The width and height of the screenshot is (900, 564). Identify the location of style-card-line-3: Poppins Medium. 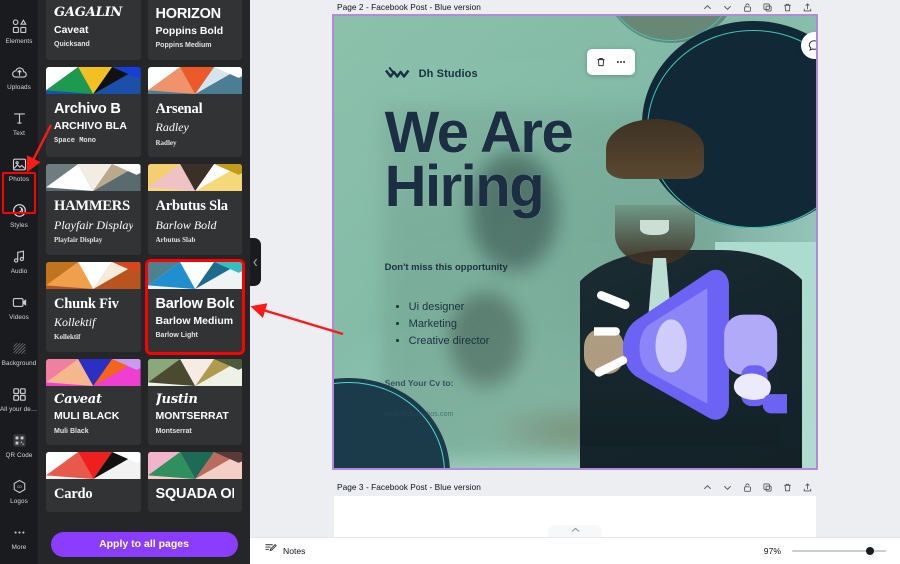
(183, 46).